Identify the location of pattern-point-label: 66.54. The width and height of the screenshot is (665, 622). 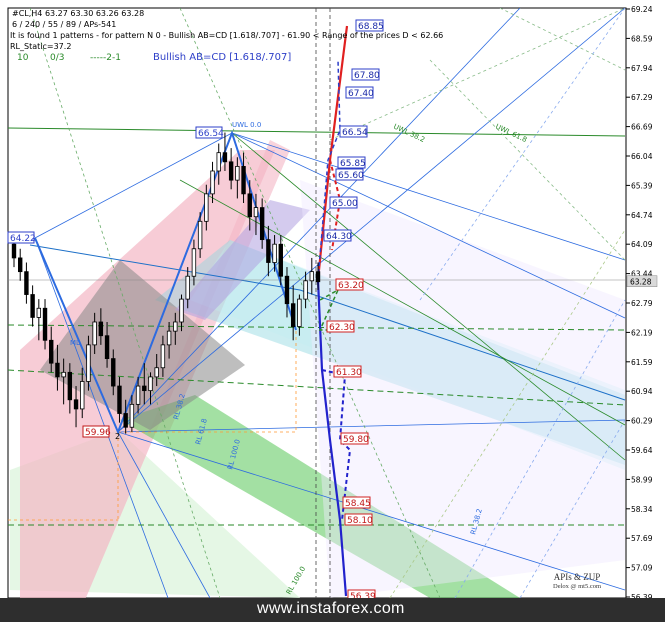
(209, 132).